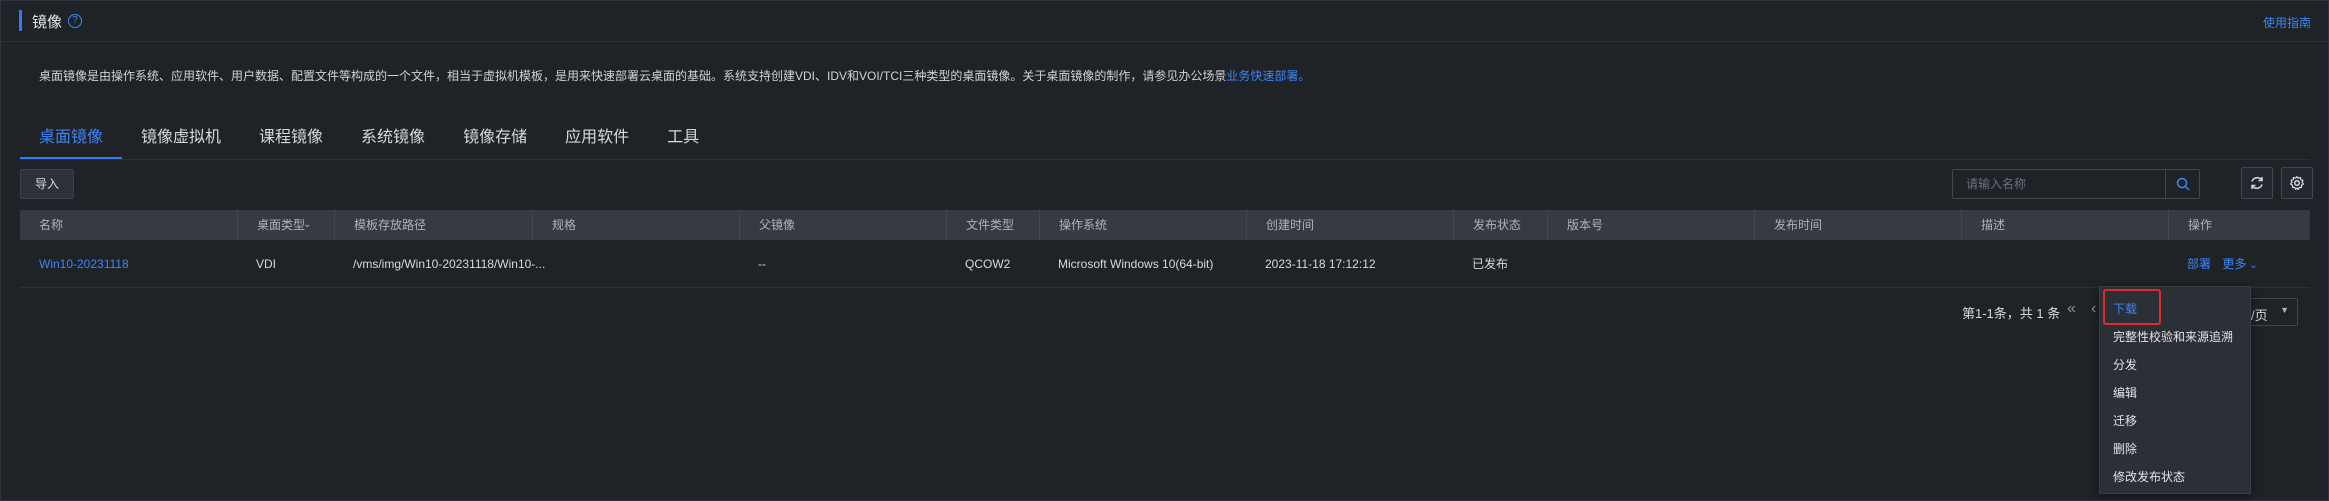 The width and height of the screenshot is (2329, 501). What do you see at coordinates (2093, 309) in the screenshot?
I see `prev-page-icon: ‹` at bounding box center [2093, 309].